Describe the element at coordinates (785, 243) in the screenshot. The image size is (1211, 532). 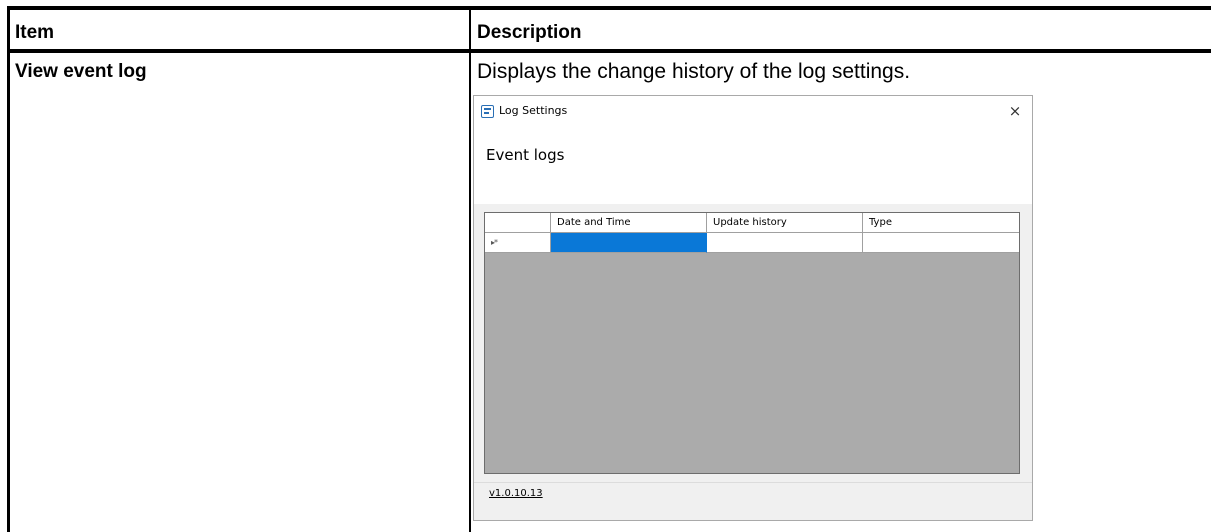
I see `cell-update-history` at that location.